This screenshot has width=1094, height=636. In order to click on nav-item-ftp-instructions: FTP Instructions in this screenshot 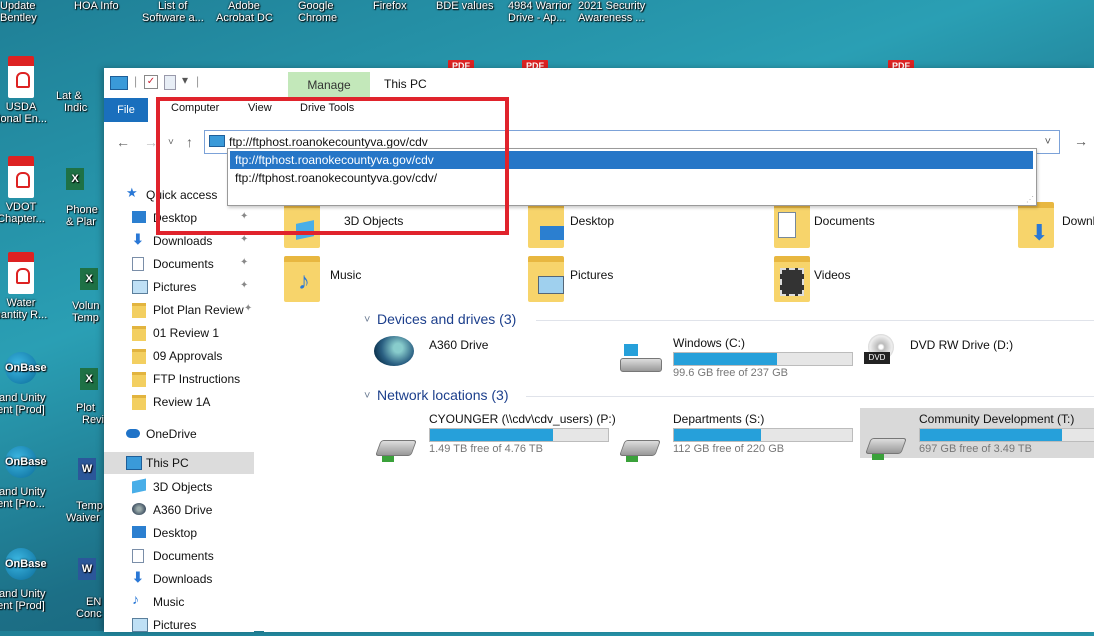, I will do `click(179, 379)`.